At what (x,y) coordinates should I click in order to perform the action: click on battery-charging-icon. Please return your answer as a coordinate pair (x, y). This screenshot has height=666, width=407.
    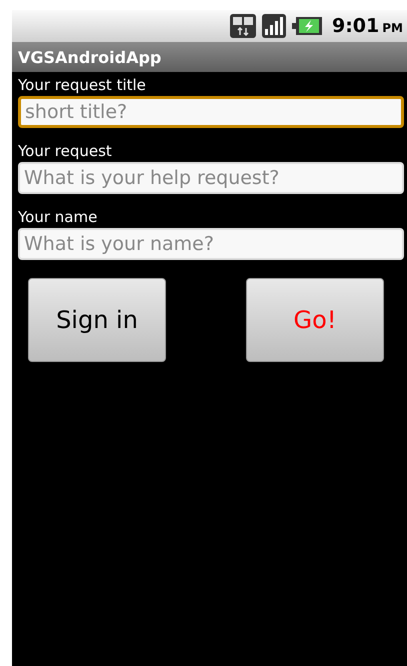
    Looking at the image, I should click on (307, 26).